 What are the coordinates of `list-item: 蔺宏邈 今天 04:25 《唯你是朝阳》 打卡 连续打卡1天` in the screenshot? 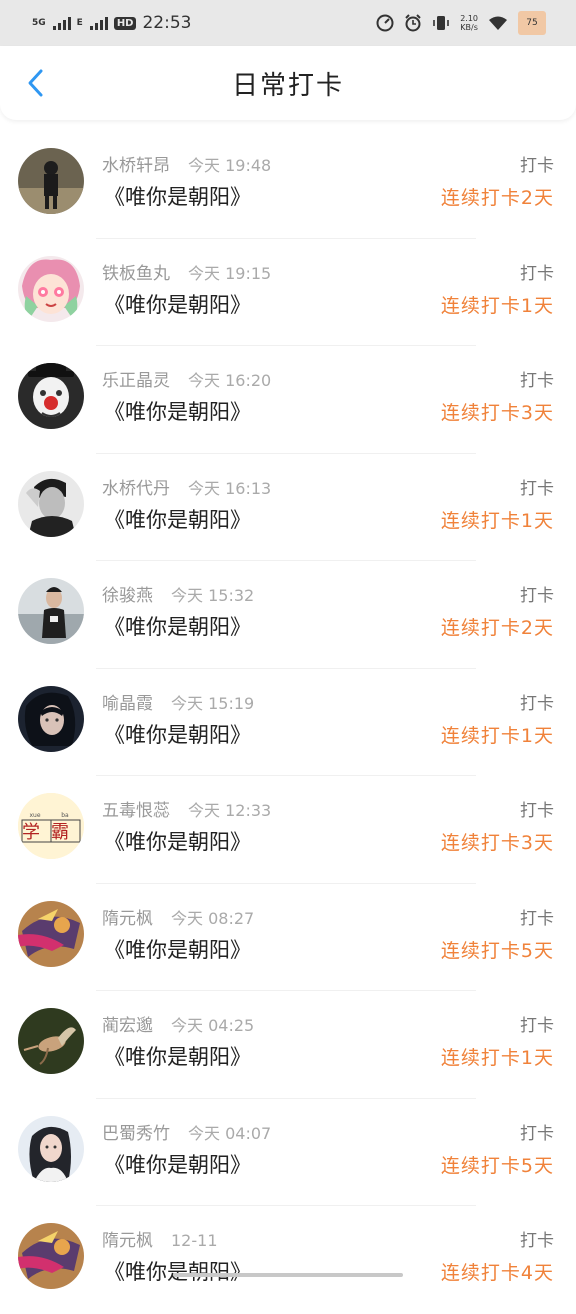 It's located at (288, 1045).